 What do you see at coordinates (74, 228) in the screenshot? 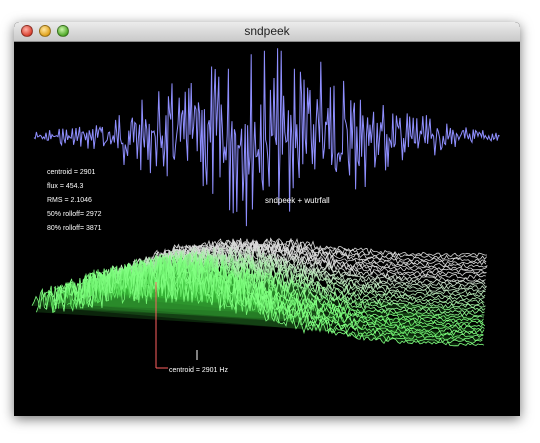
I see `stat-rolloff-80: 80% rolloff= 3871` at bounding box center [74, 228].